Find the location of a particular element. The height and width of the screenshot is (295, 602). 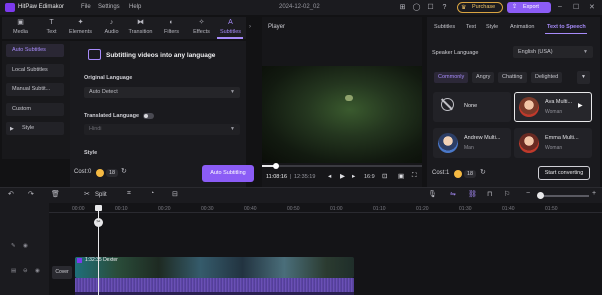

split-label: Split is located at coordinates (101, 195).